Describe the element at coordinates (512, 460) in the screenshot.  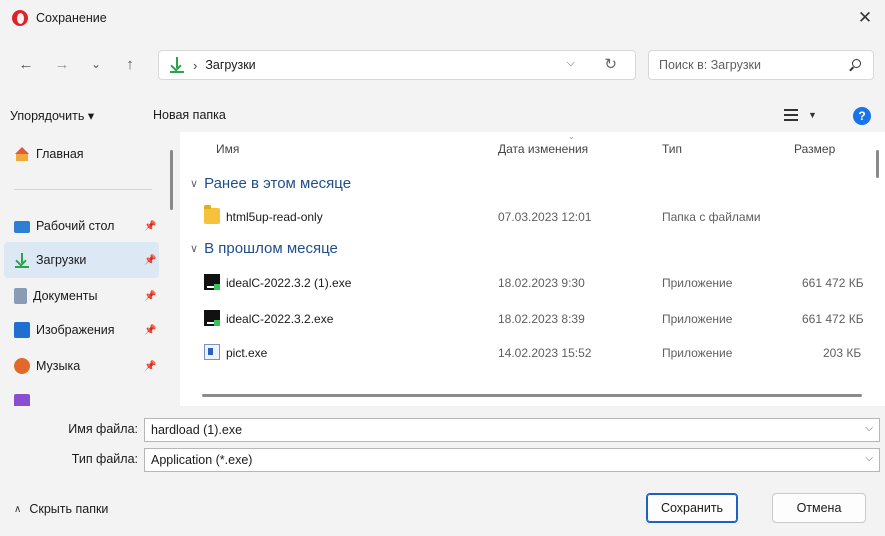
I see `filetype-select: Application (*.exe) ⌵` at that location.